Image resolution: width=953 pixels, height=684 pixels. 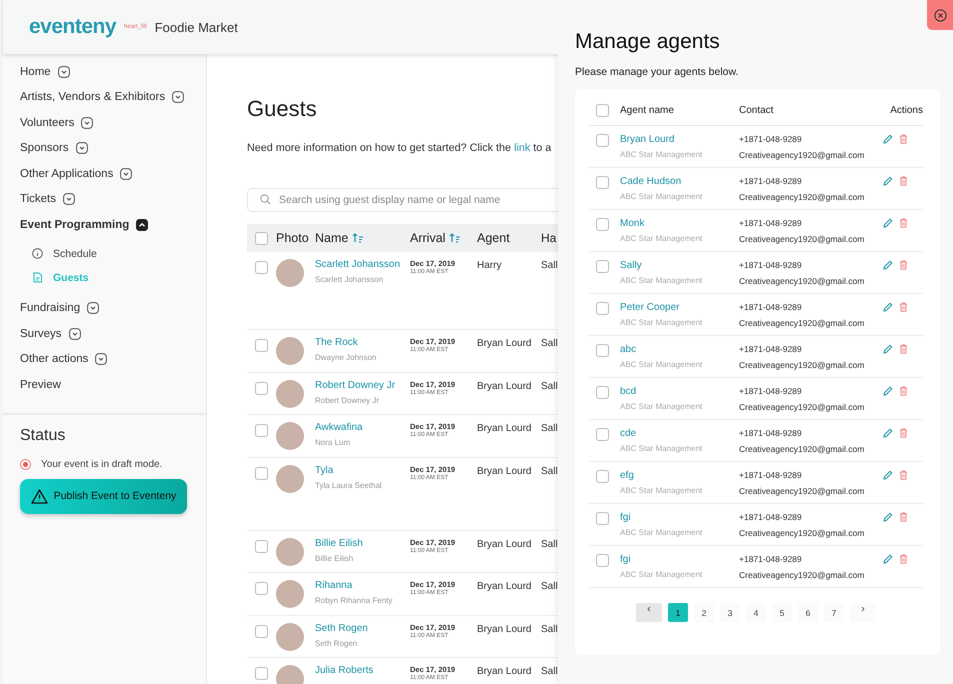 What do you see at coordinates (756, 612) in the screenshot?
I see `page-button: 4` at bounding box center [756, 612].